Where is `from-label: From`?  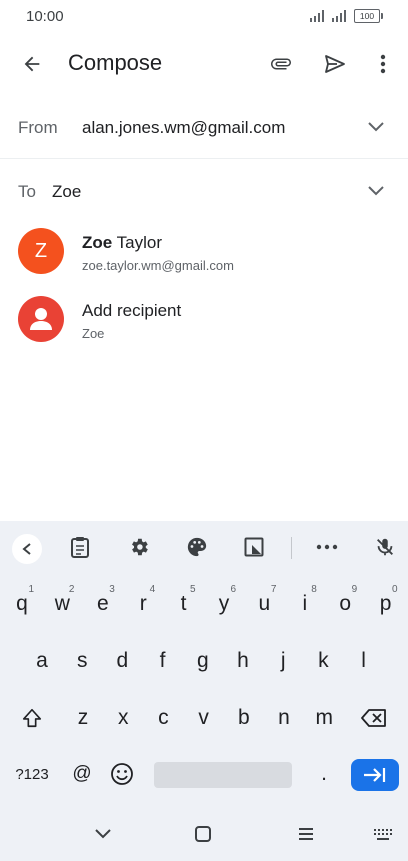 from-label: From is located at coordinates (38, 127).